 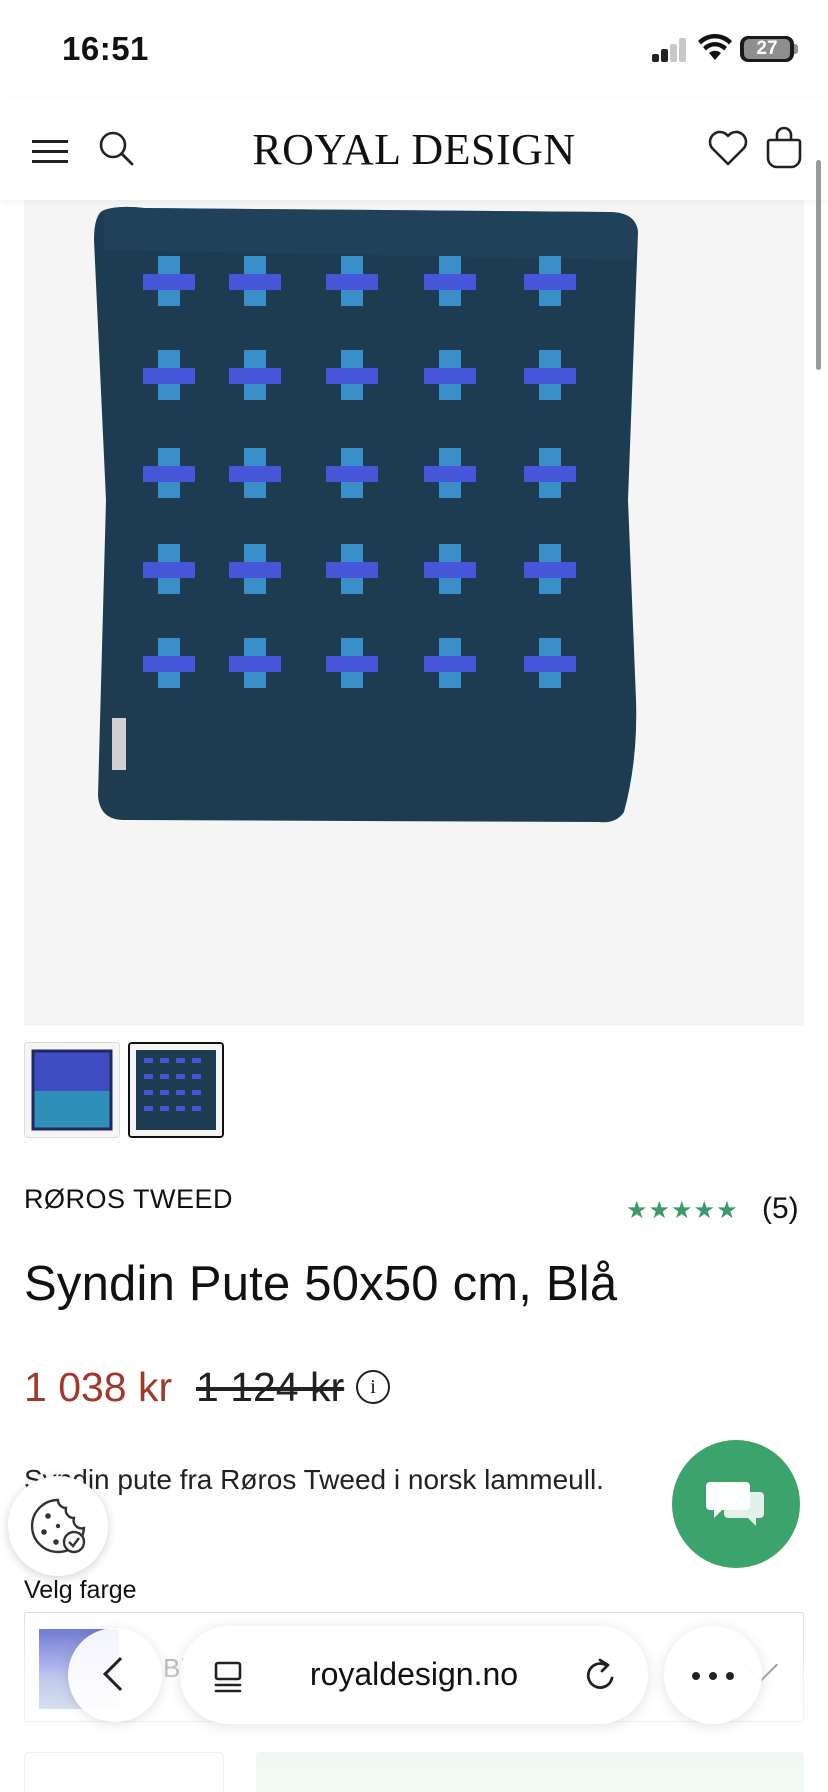 I want to click on cookie-icon, so click(x=58, y=1526).